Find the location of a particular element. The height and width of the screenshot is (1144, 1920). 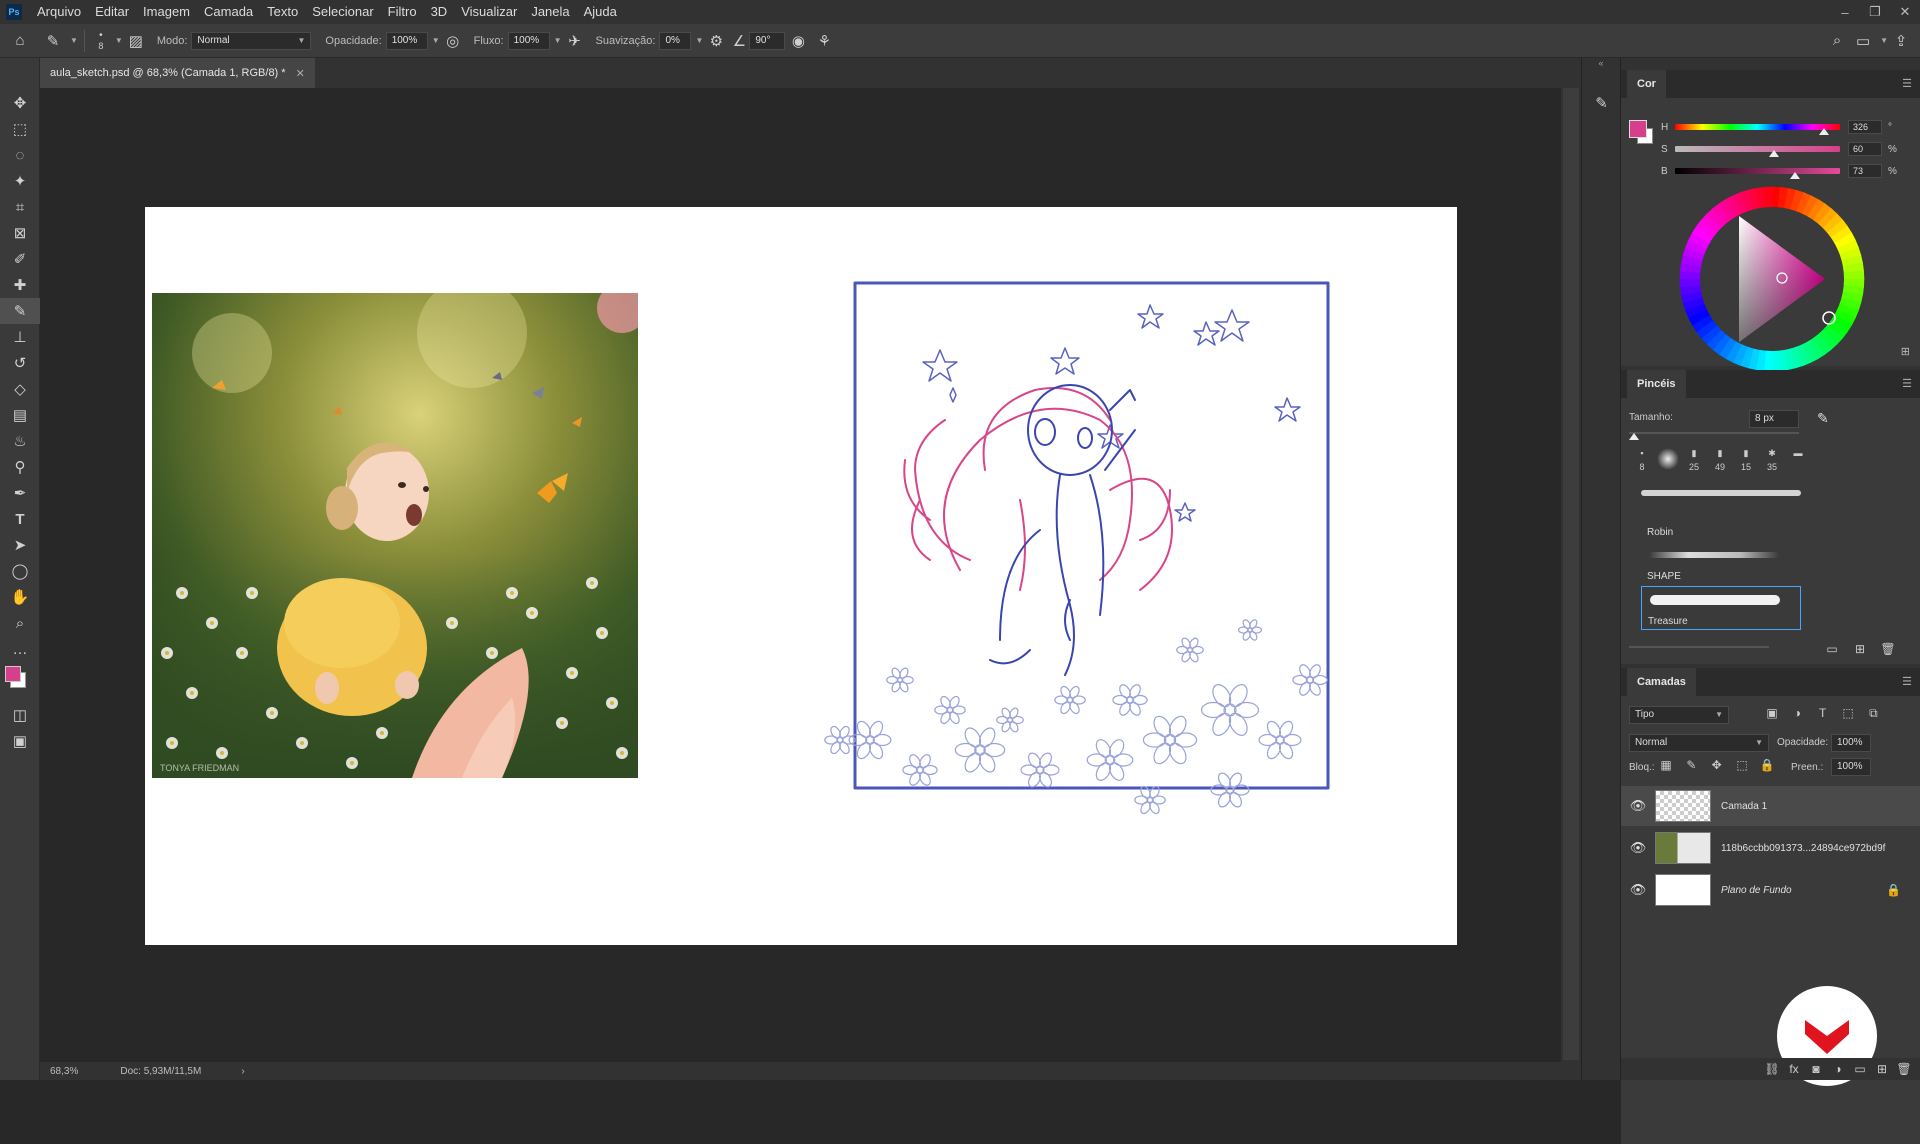

image-filter-icon: ▣ is located at coordinates (1772, 713).